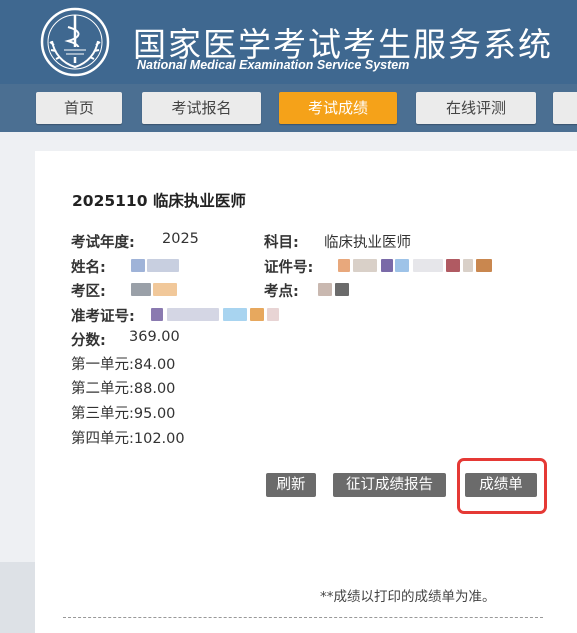 Image resolution: width=577 pixels, height=633 pixels. I want to click on year-label: 考试年度:, so click(103, 243).